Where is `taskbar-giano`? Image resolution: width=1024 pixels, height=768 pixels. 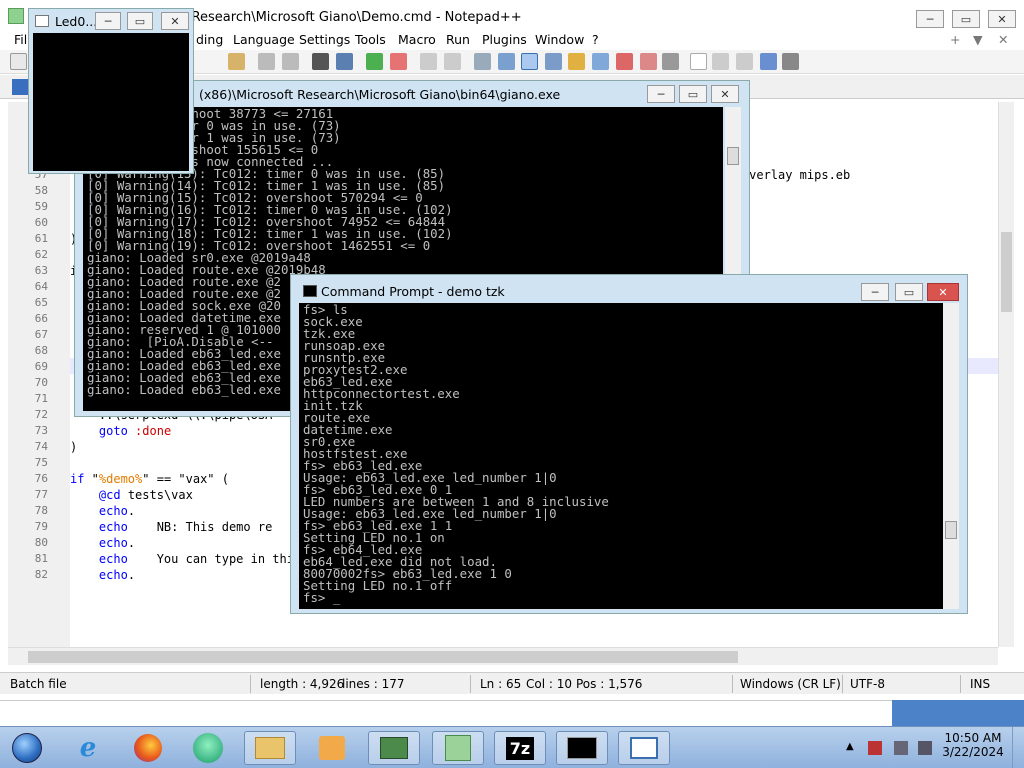 taskbar-giano is located at coordinates (394, 748).